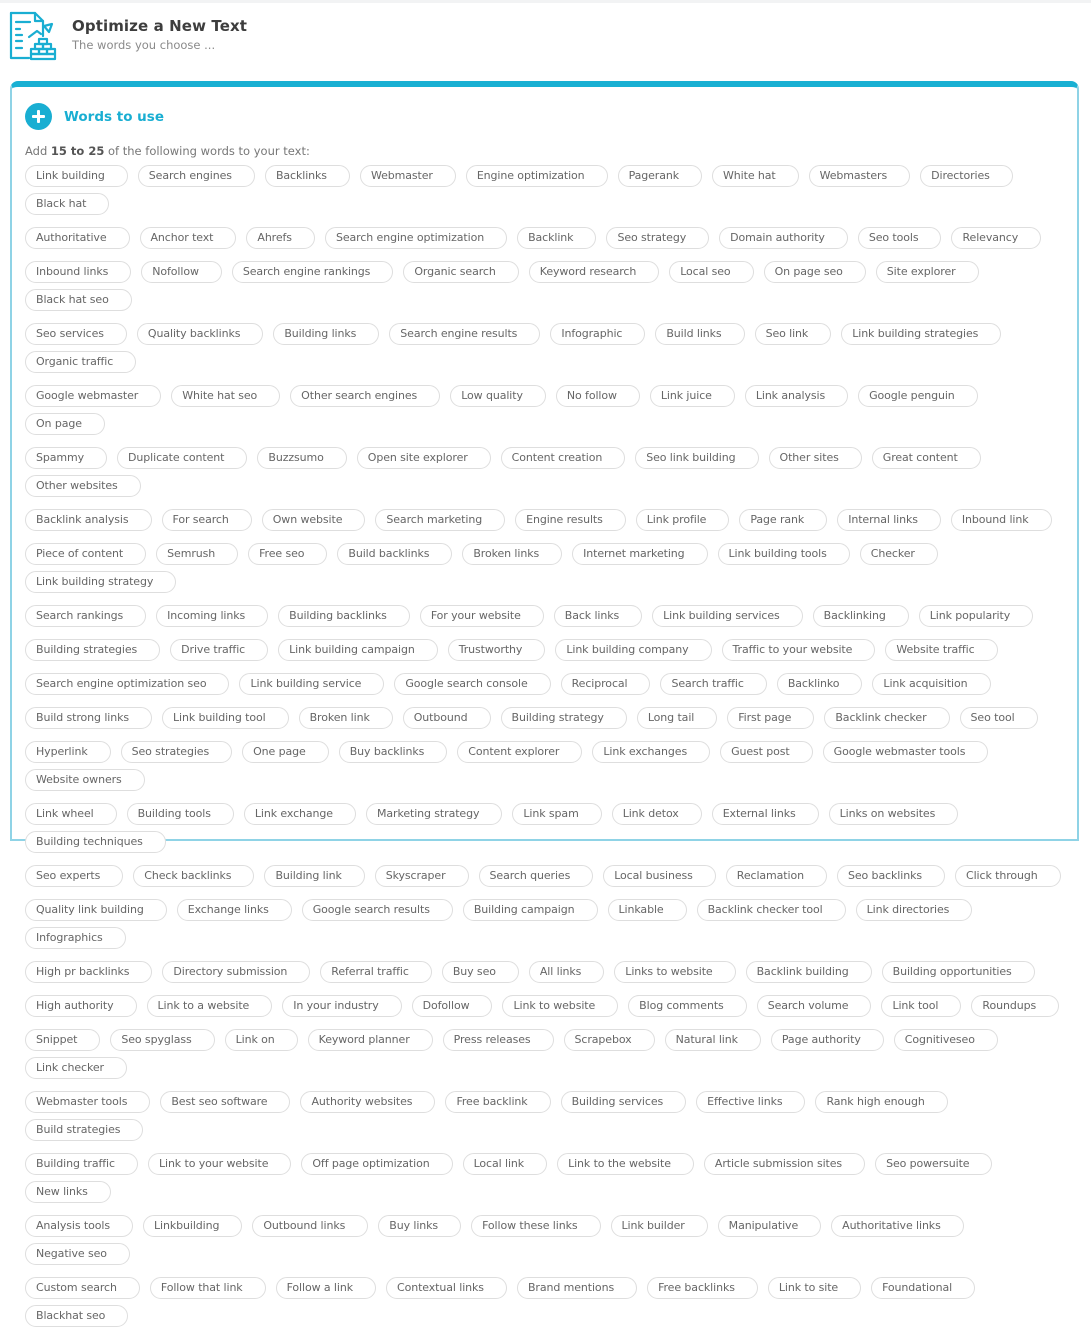 The height and width of the screenshot is (1333, 1091). Describe the element at coordinates (700, 334) in the screenshot. I see `word-chip: Build links` at that location.